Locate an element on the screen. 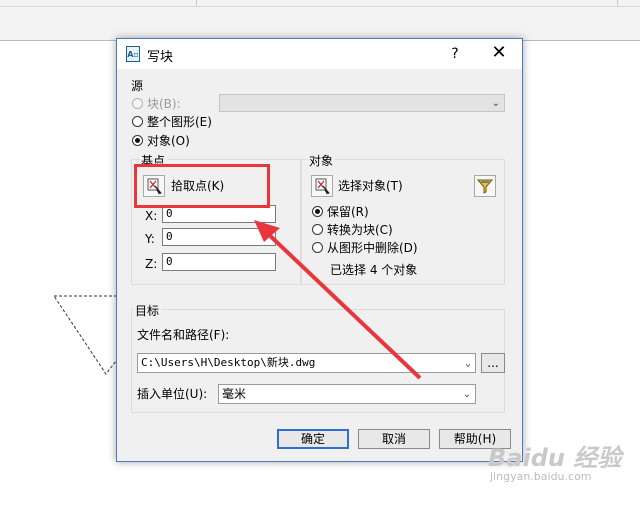 The height and width of the screenshot is (508, 640). quick-select-button is located at coordinates (485, 186).